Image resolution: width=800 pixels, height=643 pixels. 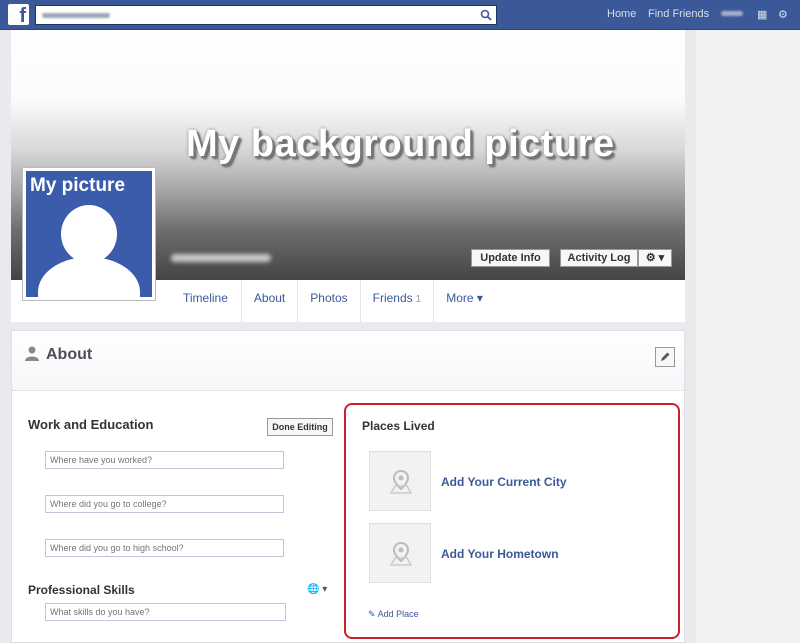 I want to click on profile-picture: My picture, so click(x=89, y=234).